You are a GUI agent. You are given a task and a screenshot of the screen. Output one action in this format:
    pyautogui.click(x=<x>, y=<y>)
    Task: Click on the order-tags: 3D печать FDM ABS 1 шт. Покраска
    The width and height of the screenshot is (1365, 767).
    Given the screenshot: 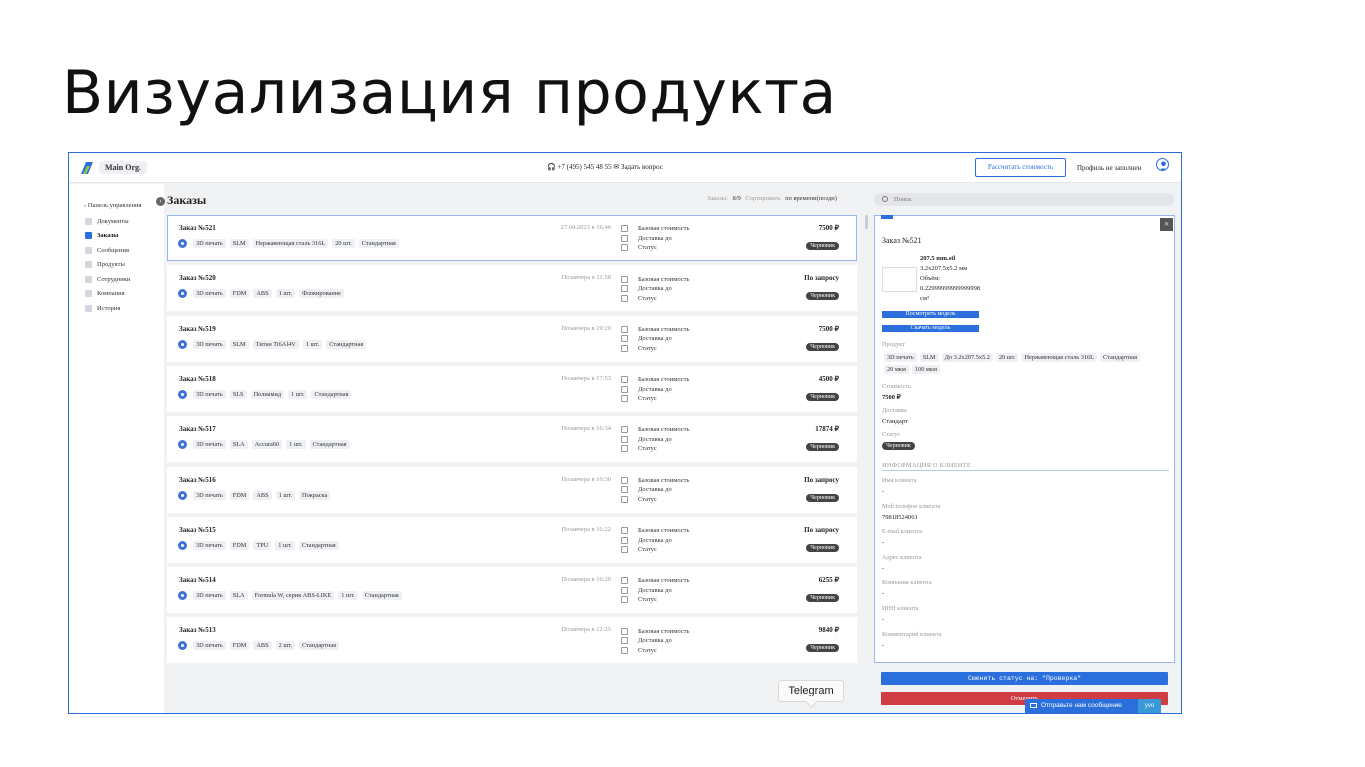 What is the action you would take?
    pyautogui.click(x=256, y=495)
    